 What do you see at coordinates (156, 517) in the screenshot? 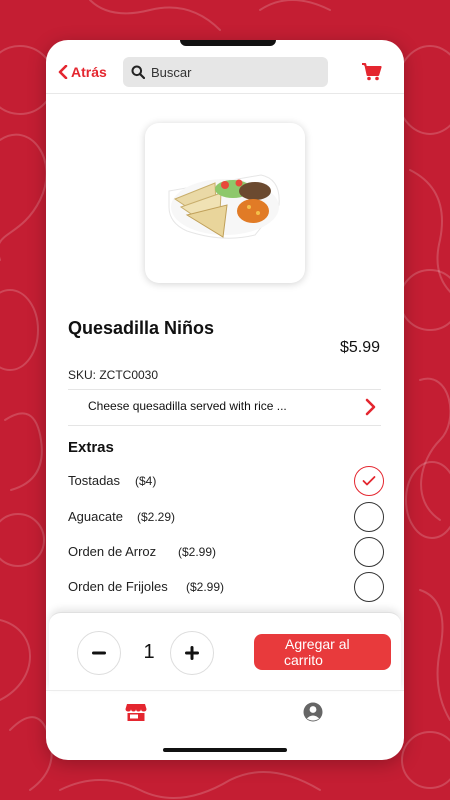
I see `extra-price: ($2.29)` at bounding box center [156, 517].